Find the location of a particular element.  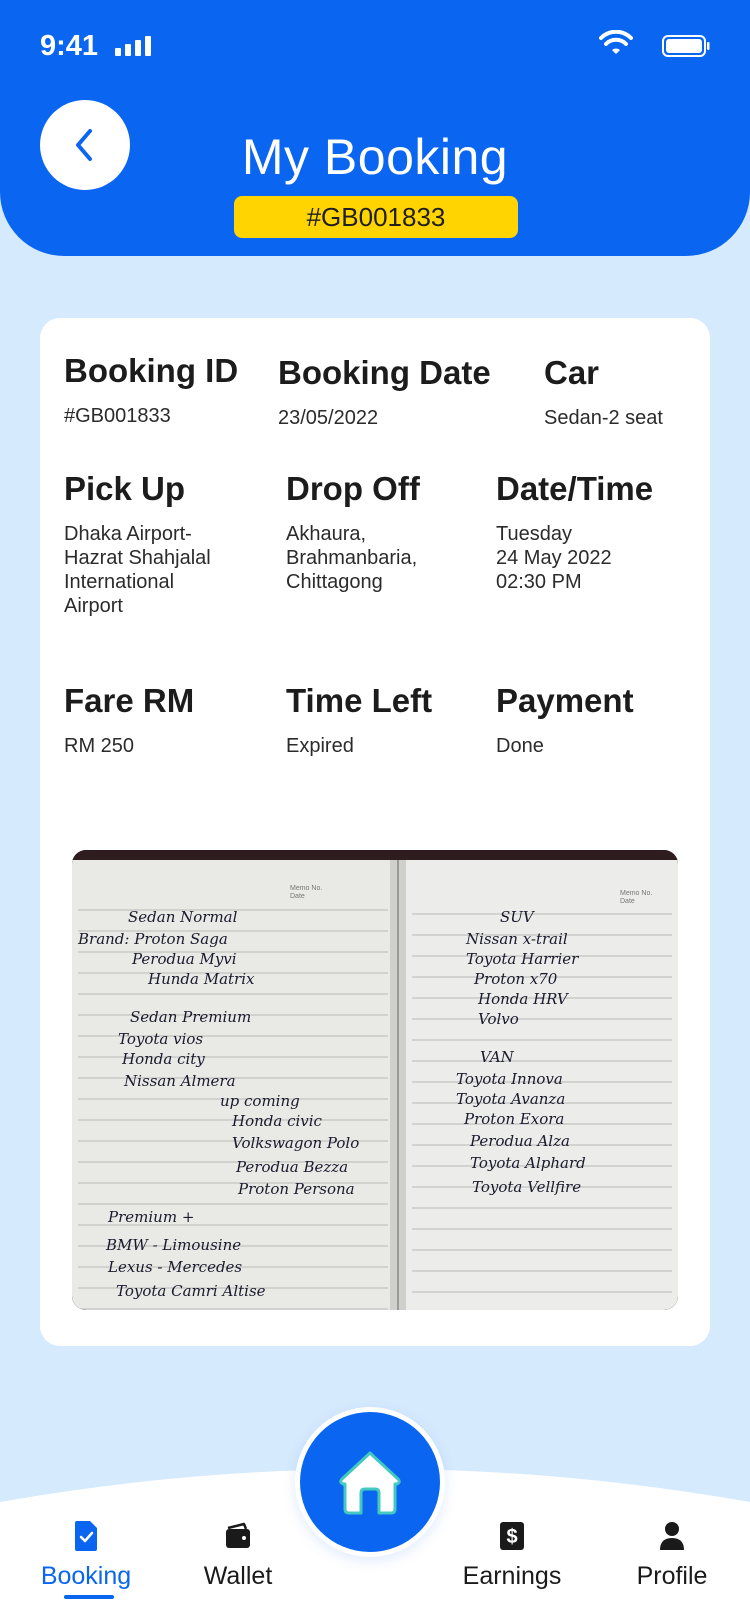

drop-off-value: Akhaura, Brahmanbaria, Chittagong is located at coordinates (352, 558).